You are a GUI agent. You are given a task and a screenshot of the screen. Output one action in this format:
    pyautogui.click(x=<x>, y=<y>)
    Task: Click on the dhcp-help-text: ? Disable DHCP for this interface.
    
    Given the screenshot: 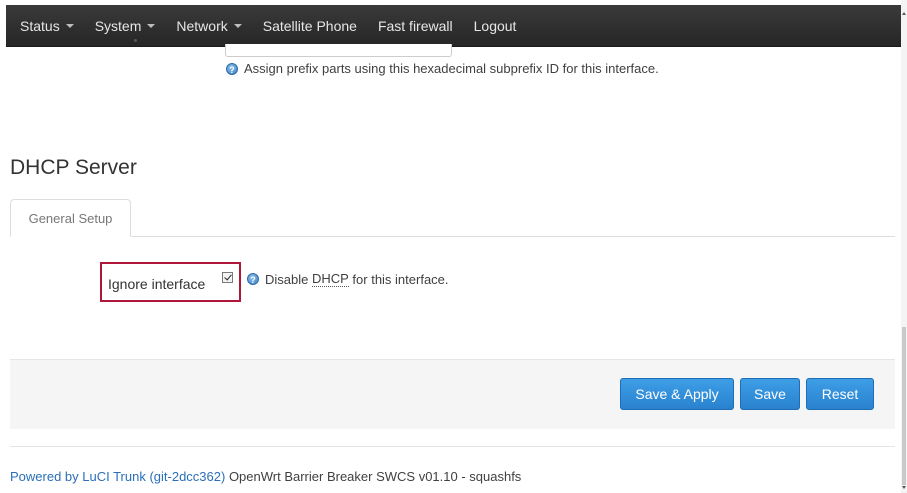 What is the action you would take?
    pyautogui.click(x=348, y=279)
    